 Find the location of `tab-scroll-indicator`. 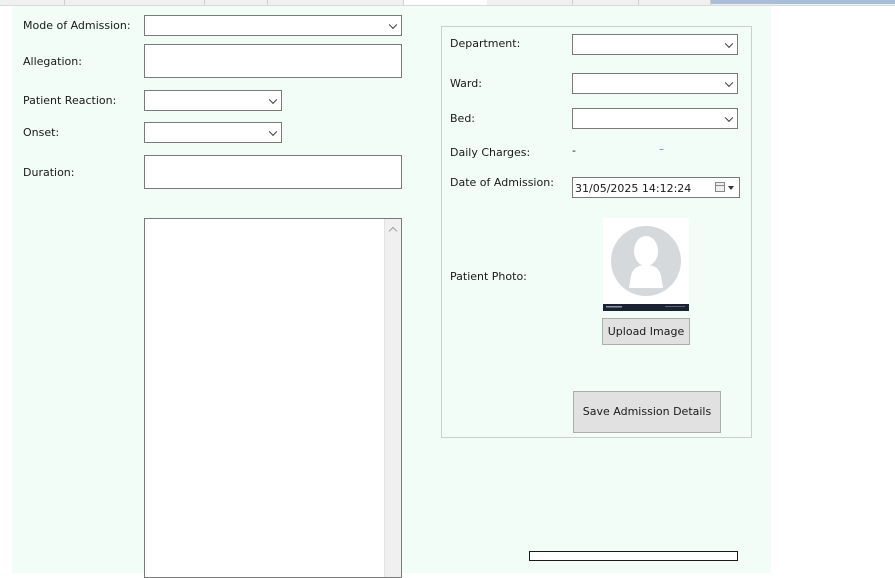

tab-scroll-indicator is located at coordinates (803, 2).